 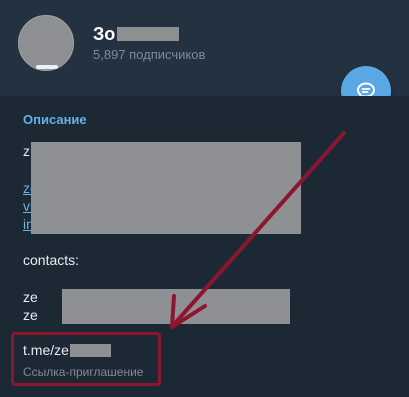 I want to click on invite-link-text: t.me/ze, so click(x=46, y=350).